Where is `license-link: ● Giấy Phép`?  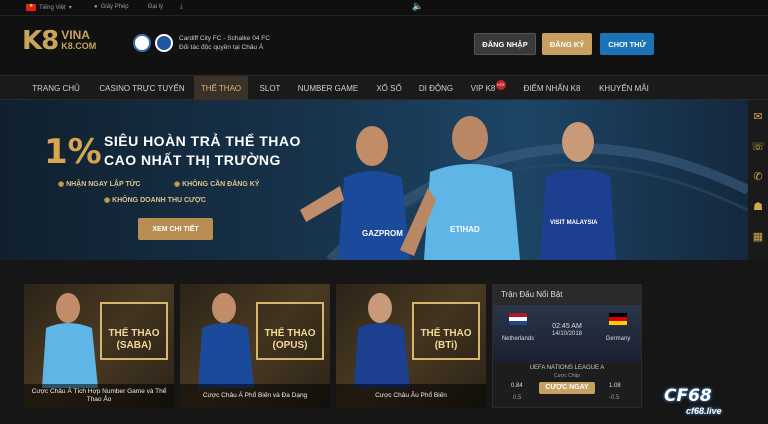 license-link: ● Giấy Phép is located at coordinates (111, 7).